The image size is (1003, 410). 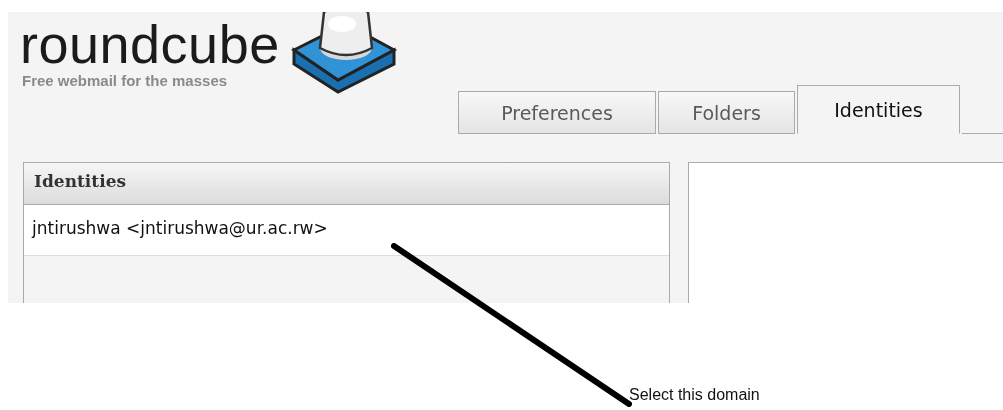 I want to click on logo-wordmark: roundcube, so click(x=150, y=44).